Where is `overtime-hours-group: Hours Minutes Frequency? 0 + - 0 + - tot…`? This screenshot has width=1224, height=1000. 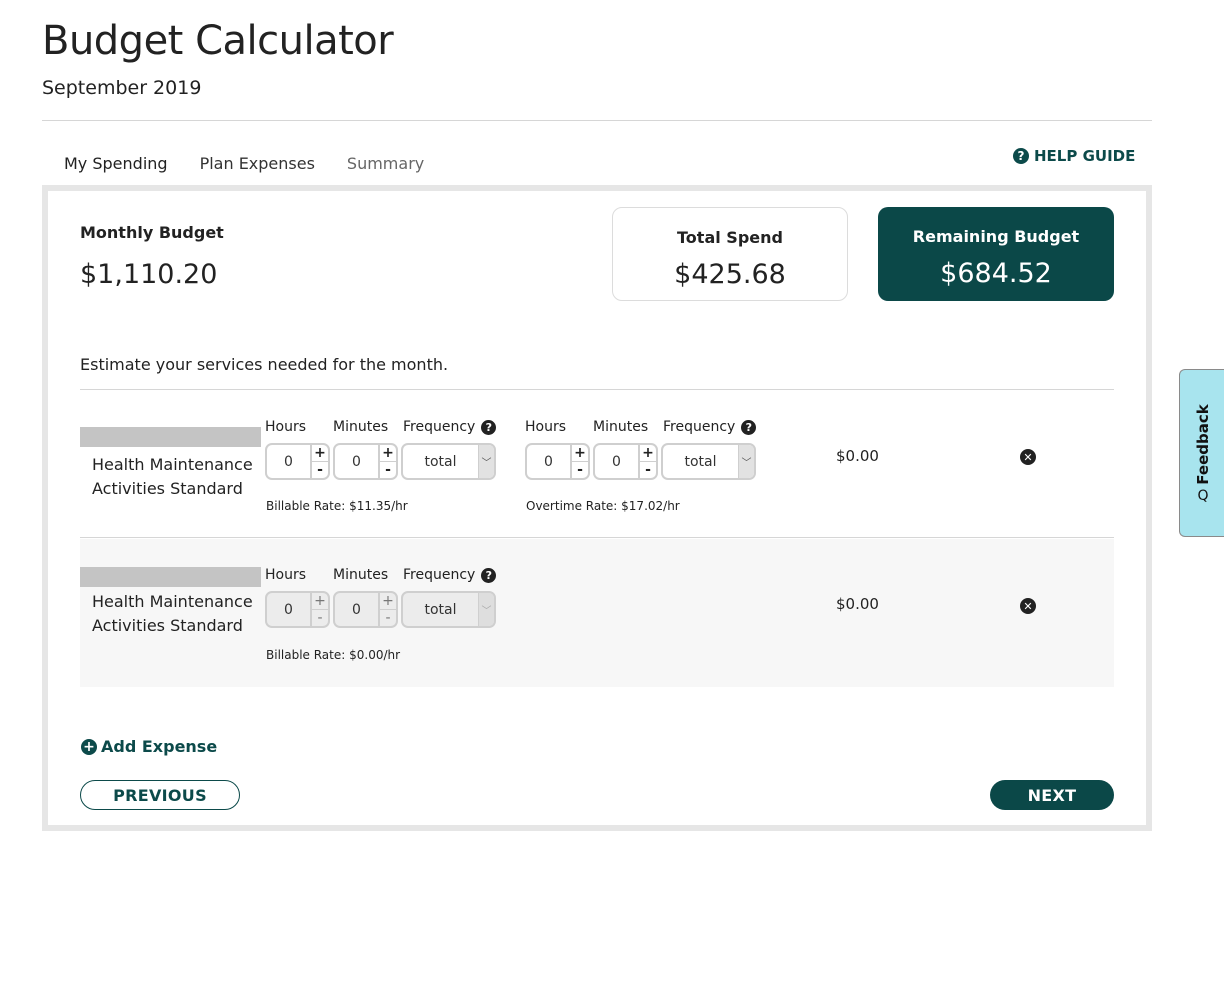 overtime-hours-group: Hours Minutes Frequency? 0 + - 0 + - tot… is located at coordinates (641, 448).